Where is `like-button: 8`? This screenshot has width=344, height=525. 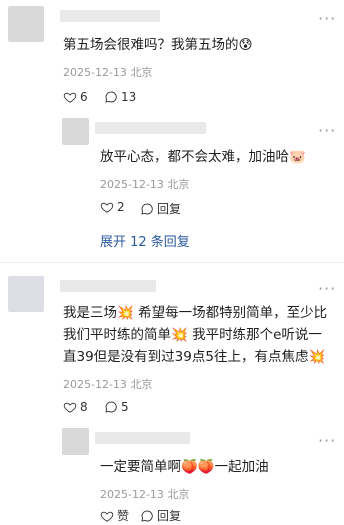 like-button: 8 is located at coordinates (75, 407).